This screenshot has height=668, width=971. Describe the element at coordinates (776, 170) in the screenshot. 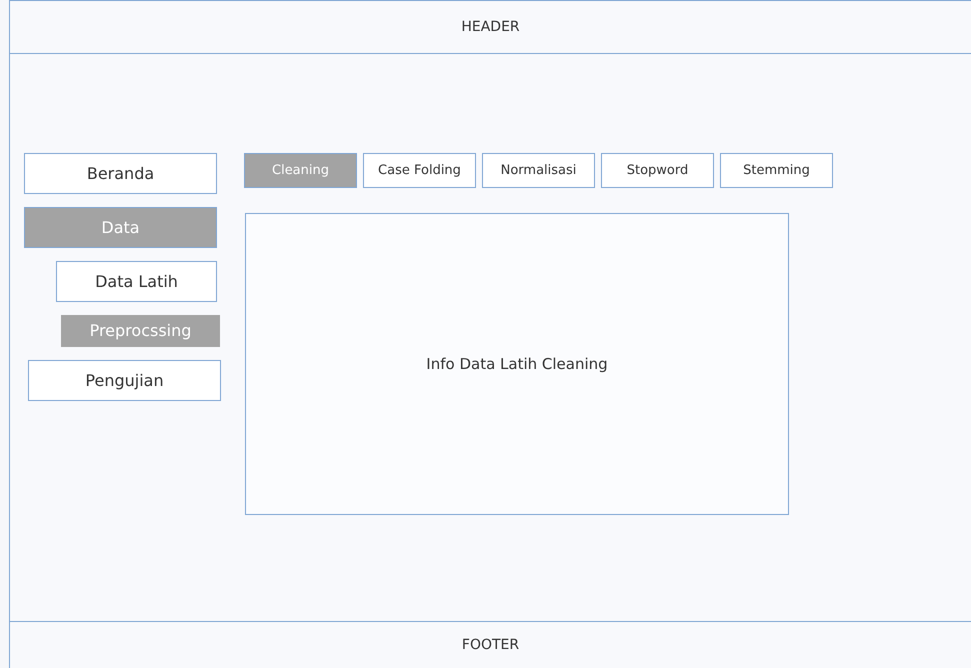

I see `tab: Stemming` at that location.